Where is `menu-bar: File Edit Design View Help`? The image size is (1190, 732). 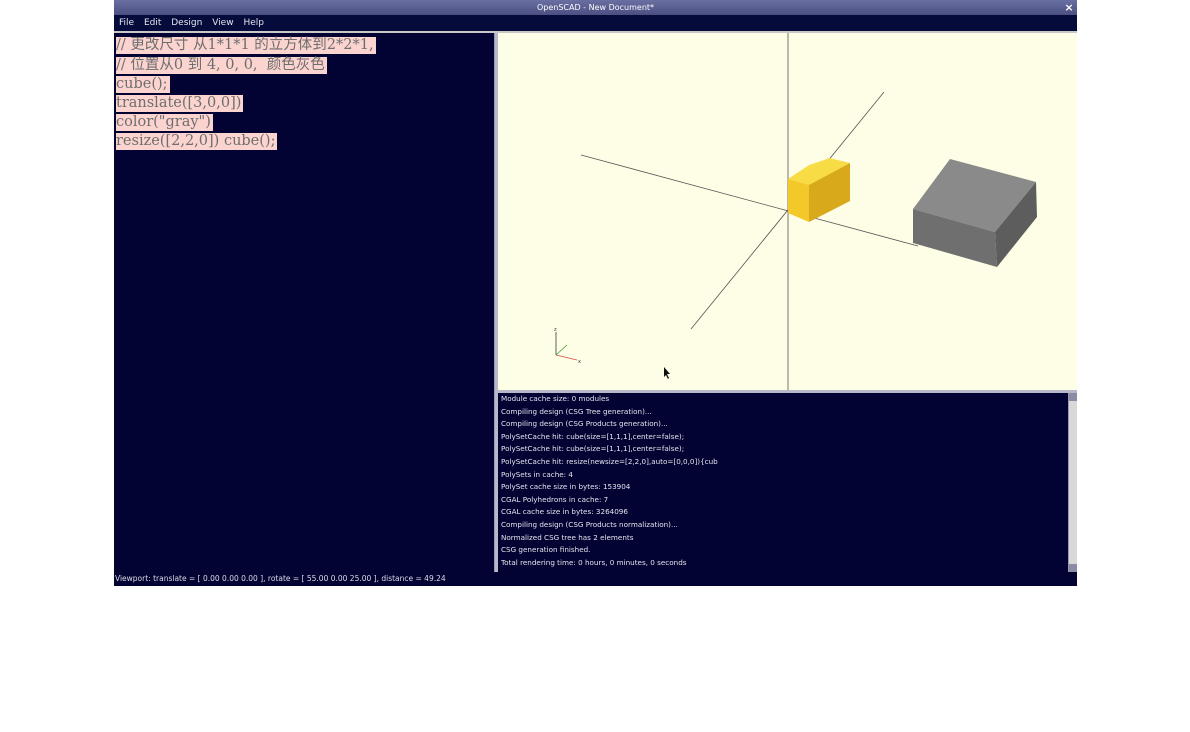
menu-bar: File Edit Design View Help is located at coordinates (595, 23).